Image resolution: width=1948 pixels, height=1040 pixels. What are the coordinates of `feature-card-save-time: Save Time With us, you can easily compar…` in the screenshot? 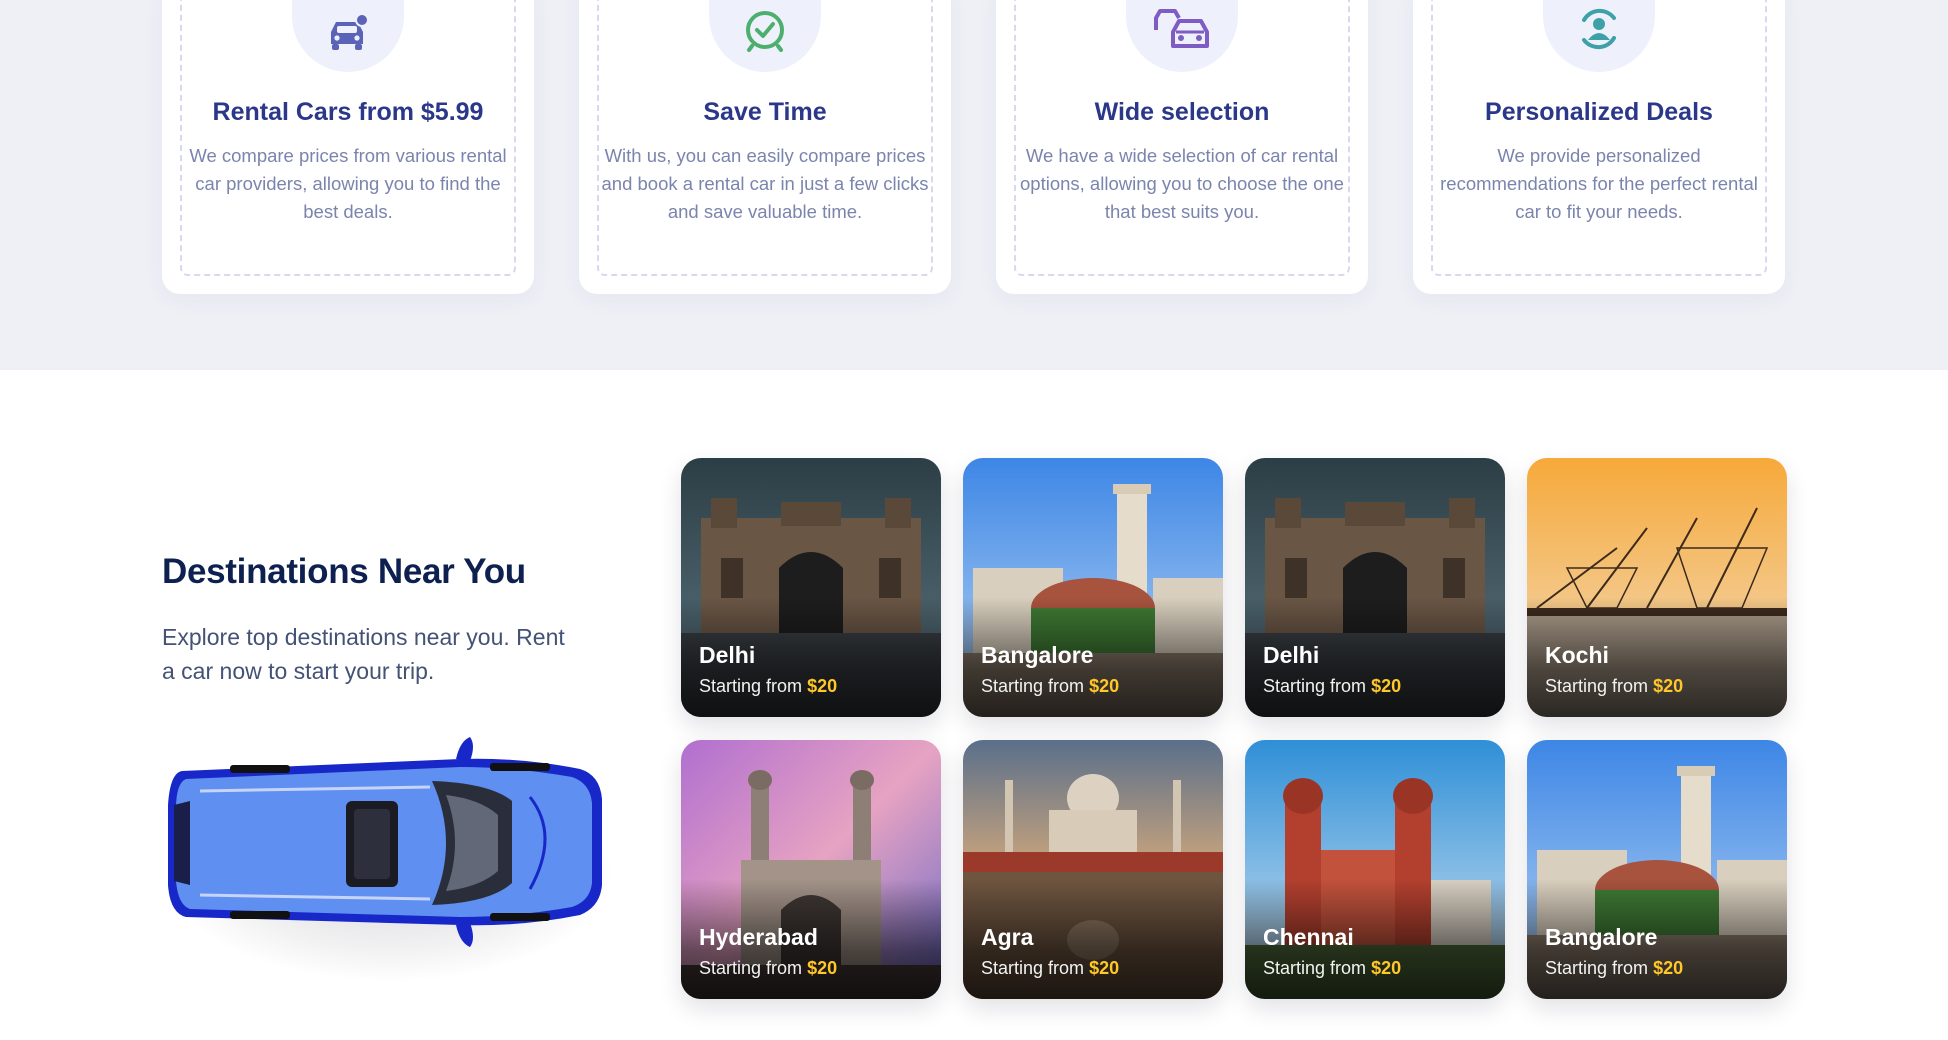 It's located at (765, 147).